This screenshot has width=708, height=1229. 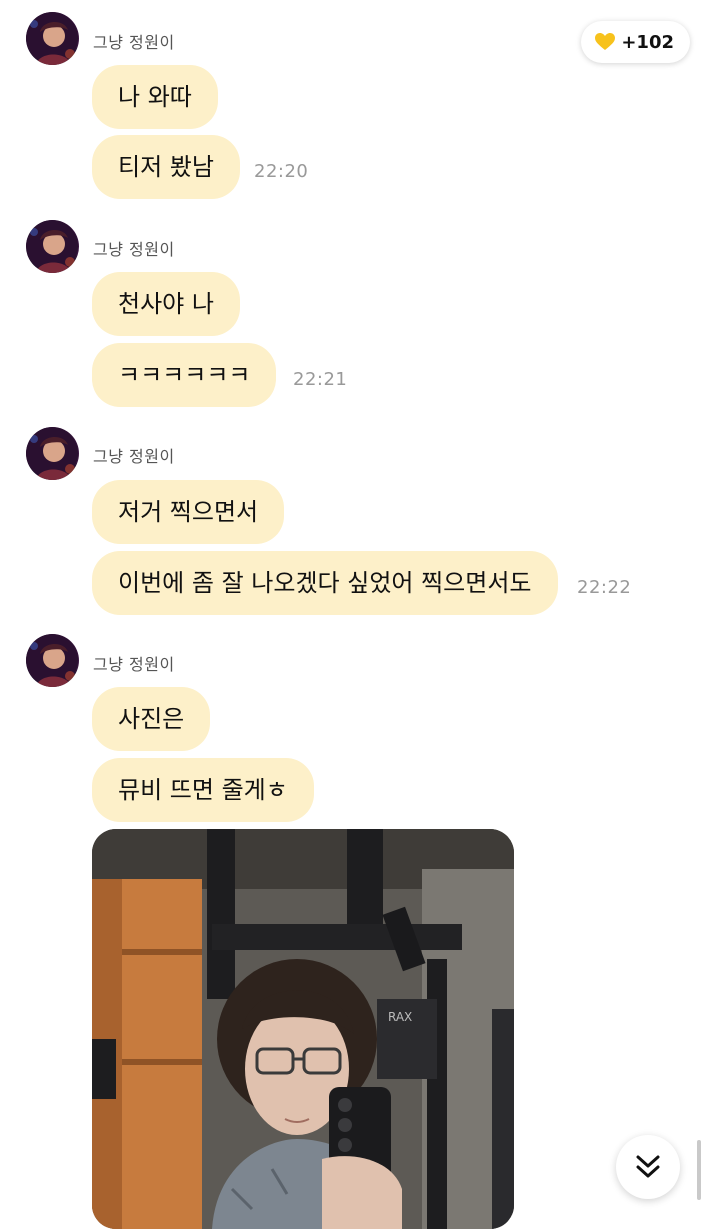 I want to click on message-time: 22:21, so click(x=320, y=379).